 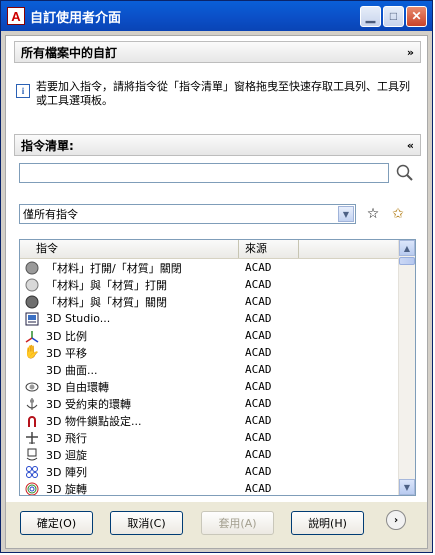 I want to click on hand-pan-icon: ✋, so click(x=32, y=352).